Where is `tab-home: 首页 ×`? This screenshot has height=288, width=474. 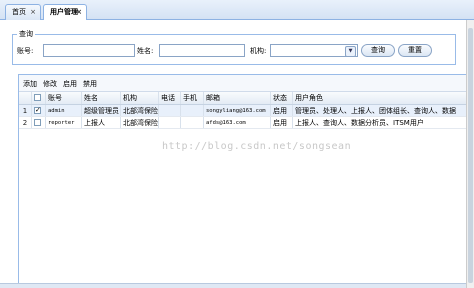 tab-home: 首页 × is located at coordinates (23, 12).